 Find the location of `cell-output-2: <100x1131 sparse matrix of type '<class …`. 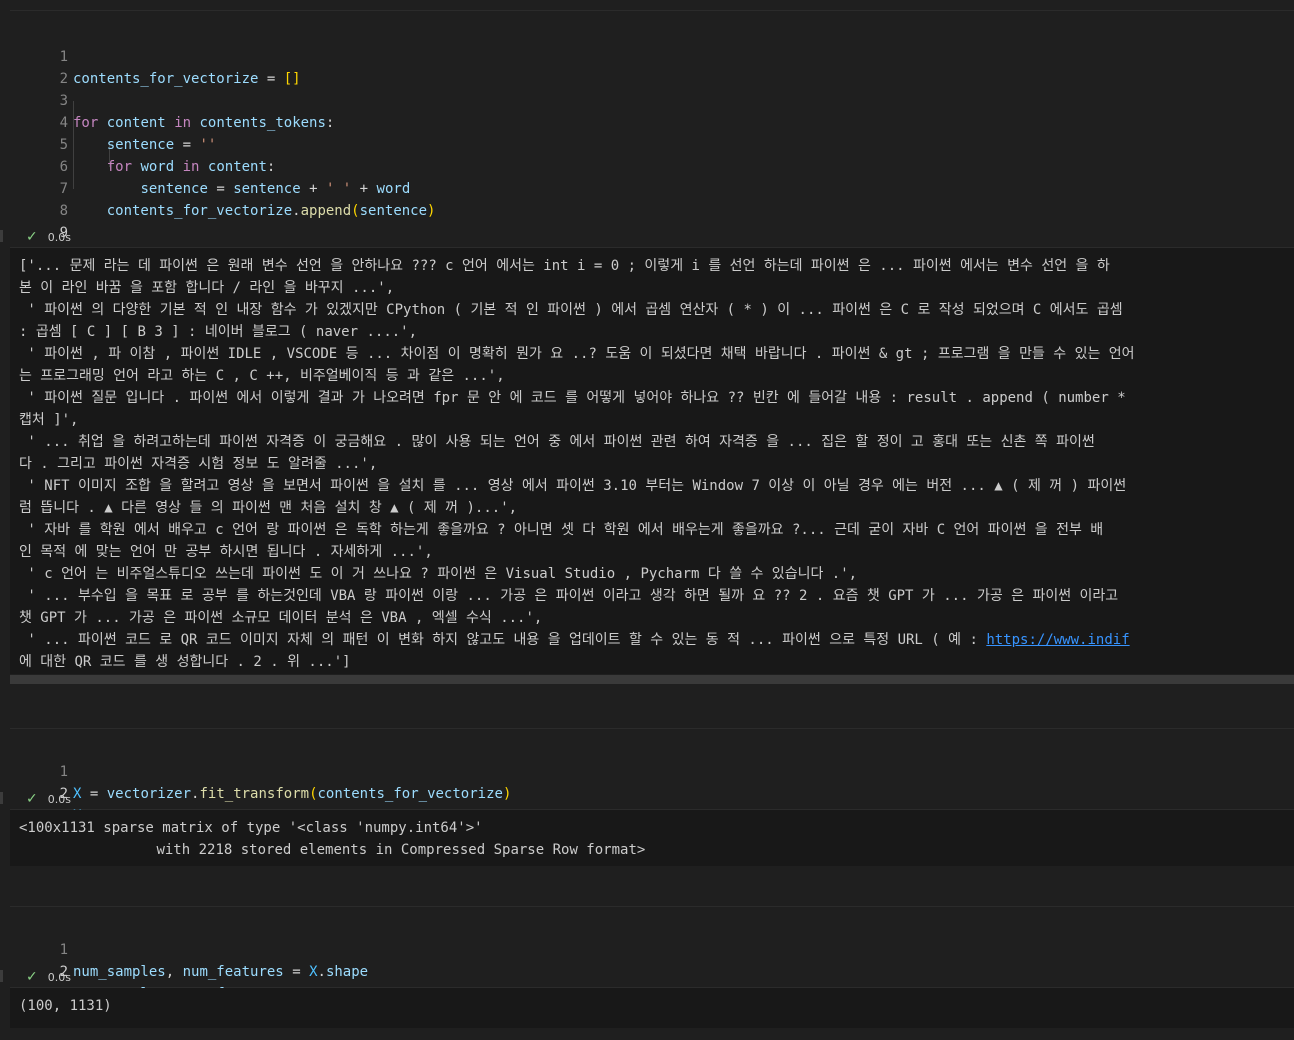

cell-output-2: <100x1131 sparse matrix of type '<class … is located at coordinates (652, 838).